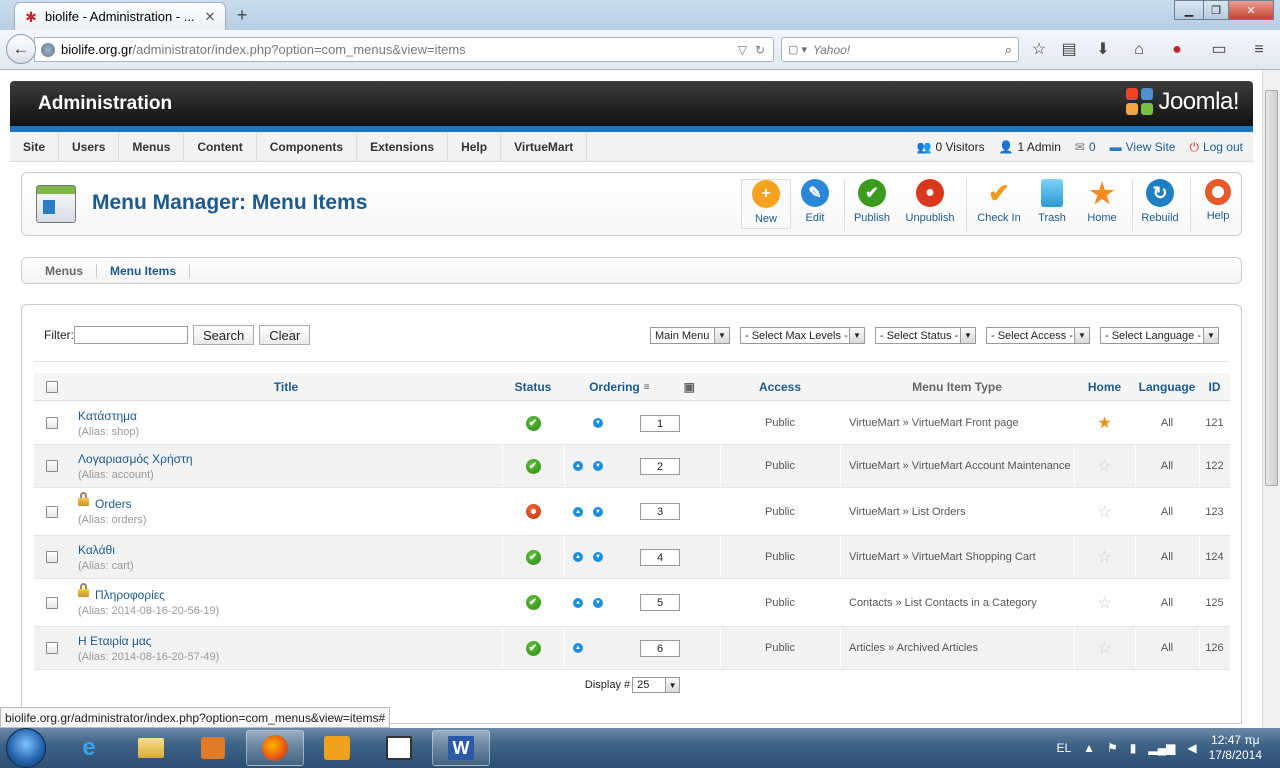 The height and width of the screenshot is (768, 1280). I want to click on search-bar: ▢ ▾ Yahoo! ⌕, so click(900, 49).